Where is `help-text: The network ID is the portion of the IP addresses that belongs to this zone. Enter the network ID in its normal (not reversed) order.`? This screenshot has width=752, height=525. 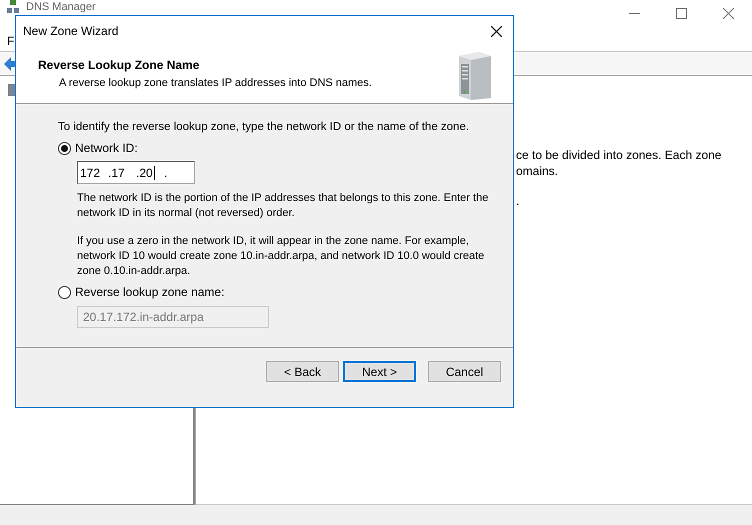 help-text: The network ID is the portion of the IP addresses that belongs to this zone. Enter the network ID in its normal (not reversed) order. is located at coordinates (283, 206).